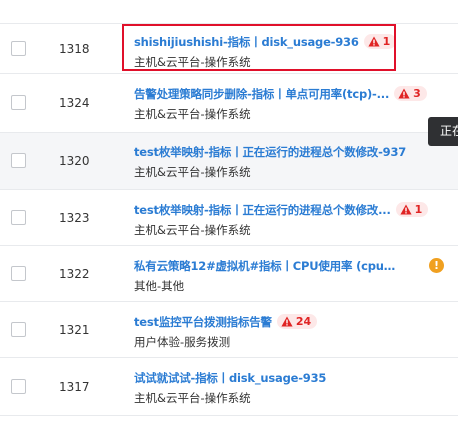 The image size is (458, 434). Describe the element at coordinates (74, 329) in the screenshot. I see `strategy-id: 1321` at that location.